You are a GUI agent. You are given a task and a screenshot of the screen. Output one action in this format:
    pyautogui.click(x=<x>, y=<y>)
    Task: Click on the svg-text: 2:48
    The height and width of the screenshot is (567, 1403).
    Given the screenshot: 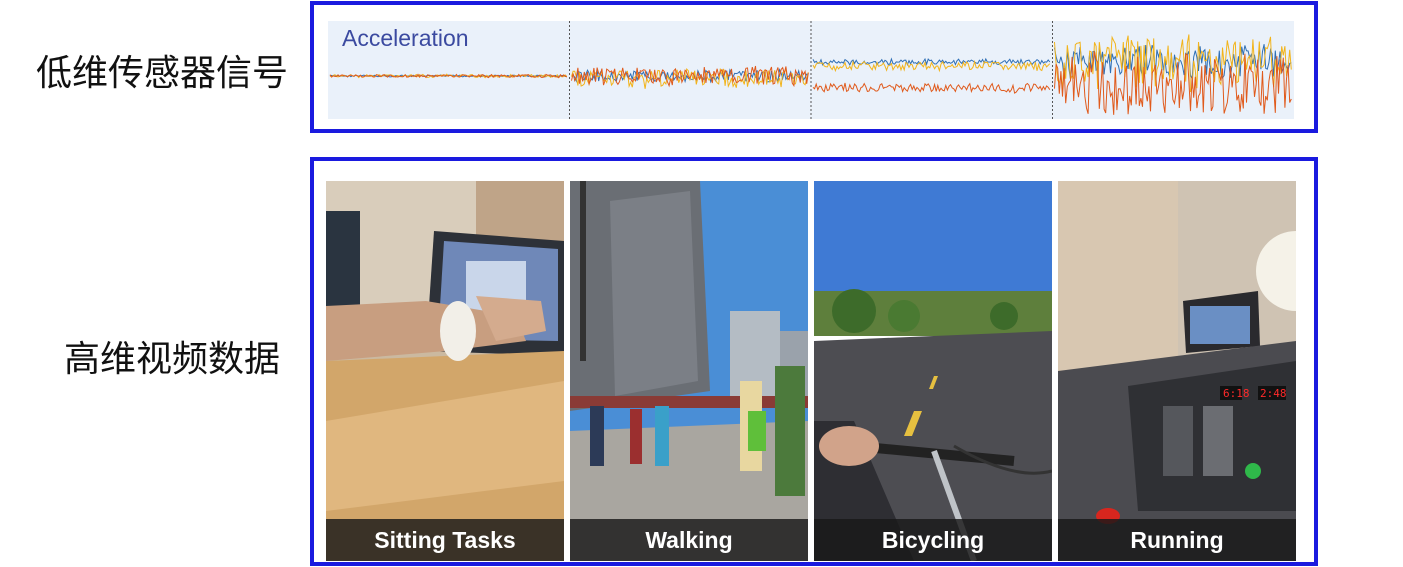 What is the action you would take?
    pyautogui.click(x=1273, y=393)
    